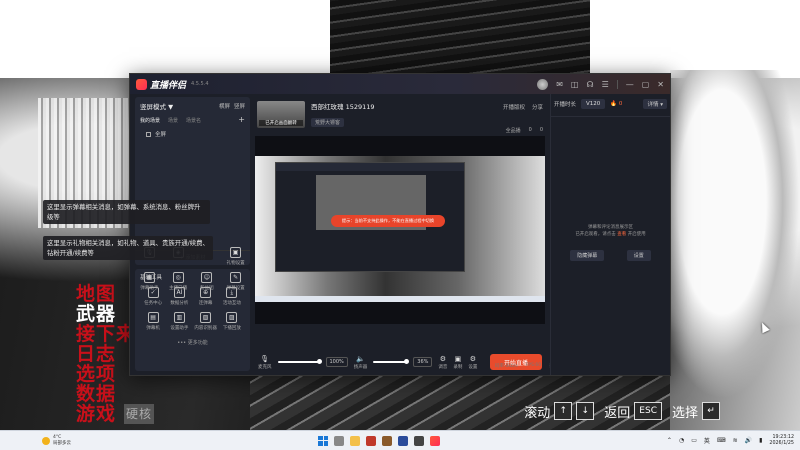  I want to click on tool-fans: ☺ 粉丝团, so click(207, 281).